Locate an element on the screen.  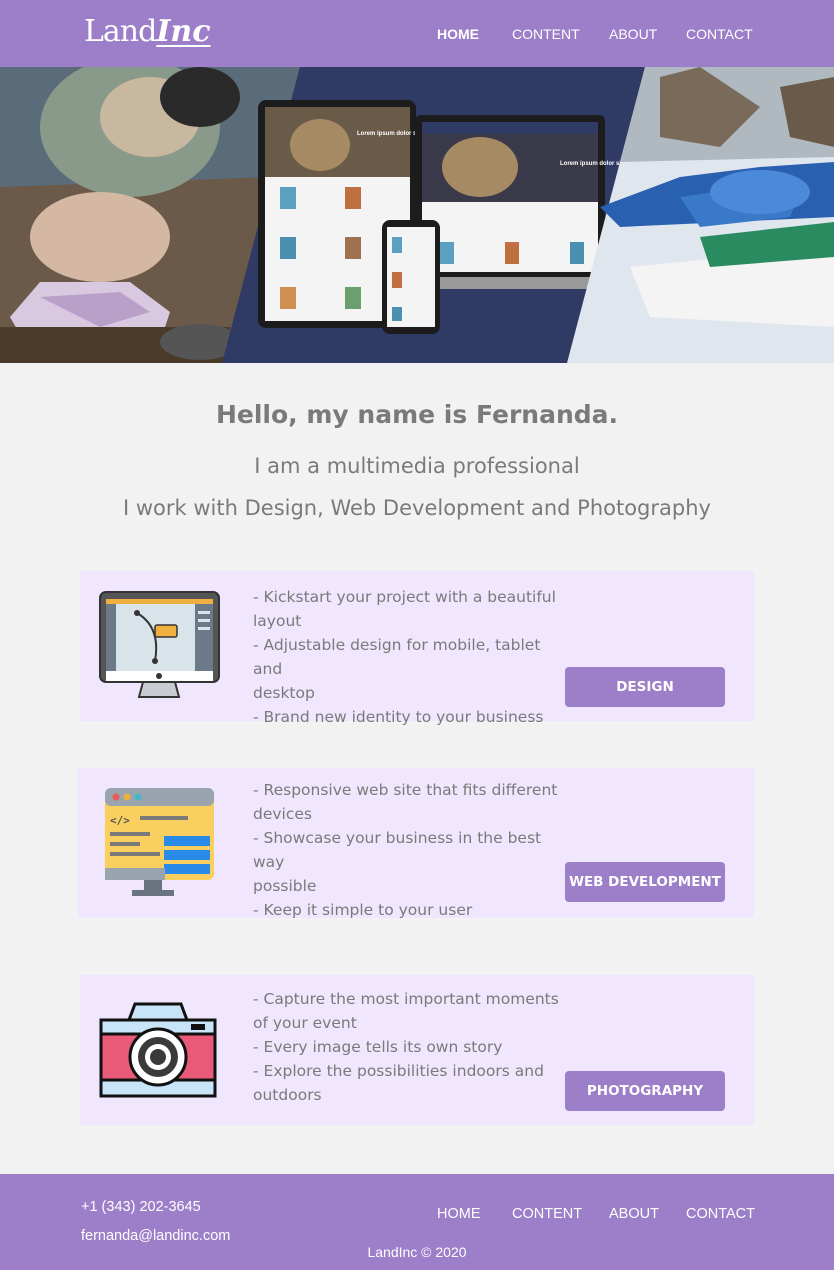
footer-email: fernanda@landinc.com is located at coordinates (155, 1236).